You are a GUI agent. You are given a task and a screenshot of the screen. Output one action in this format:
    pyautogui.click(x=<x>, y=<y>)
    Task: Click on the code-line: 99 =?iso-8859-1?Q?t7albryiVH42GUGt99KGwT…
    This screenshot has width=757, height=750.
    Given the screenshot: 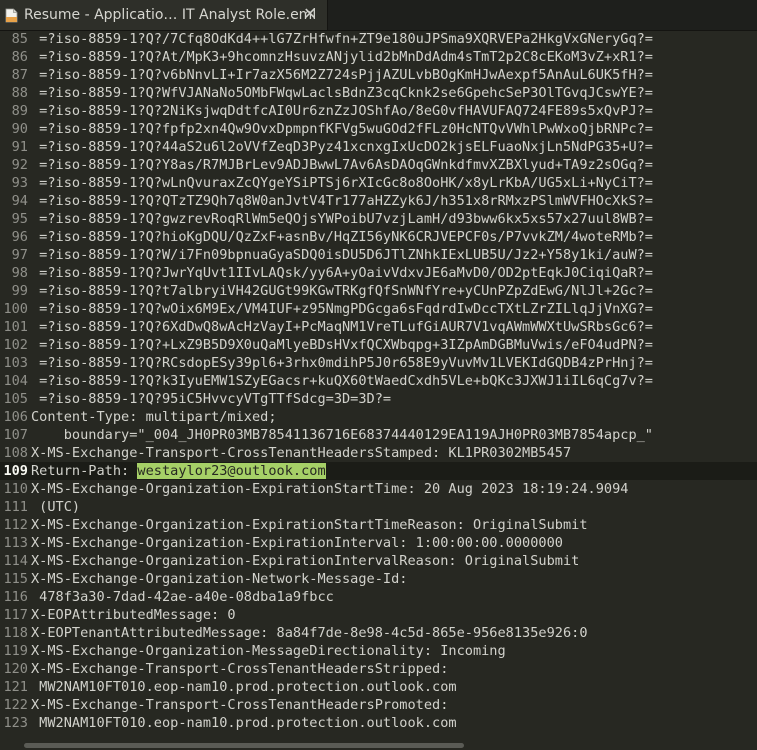 What is the action you would take?
    pyautogui.click(x=378, y=291)
    